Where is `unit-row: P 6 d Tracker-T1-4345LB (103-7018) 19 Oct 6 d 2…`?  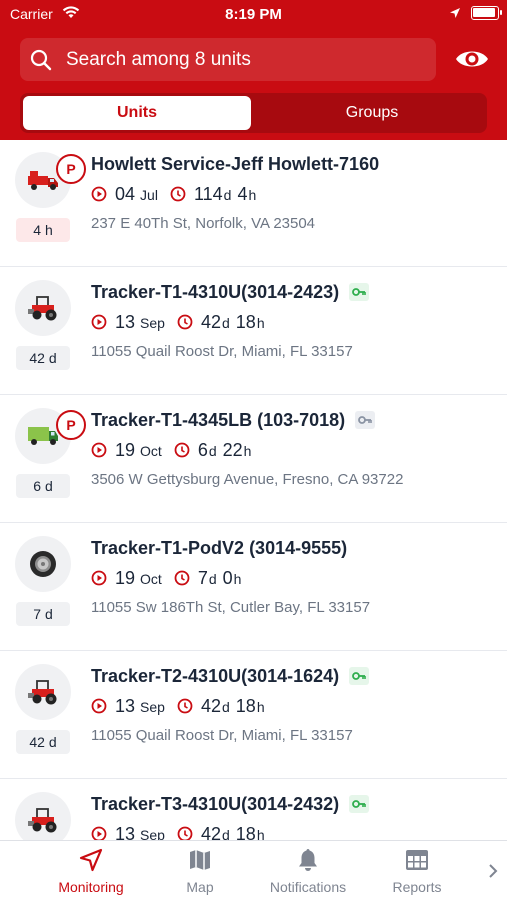 unit-row: P 6 d Tracker-T1-4345LB (103-7018) 19 Oct 6 d 2… is located at coordinates (253, 459).